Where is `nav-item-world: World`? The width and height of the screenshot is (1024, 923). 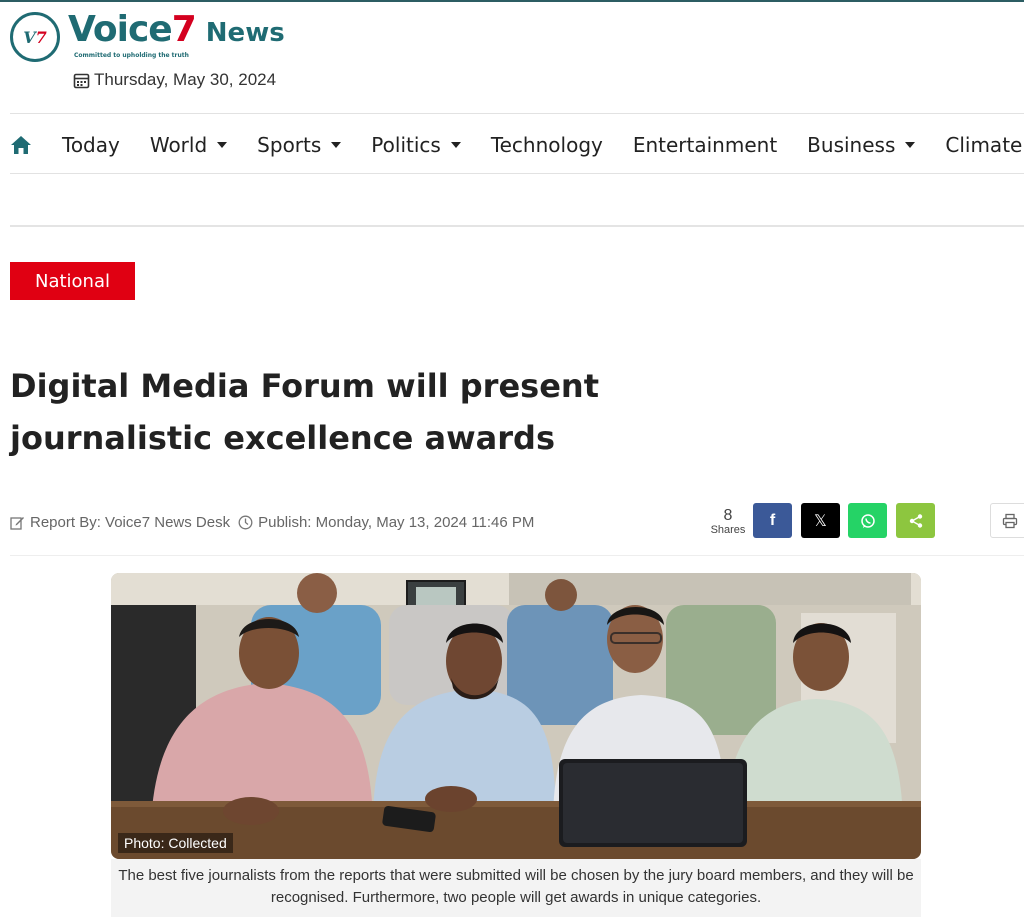
nav-item-world: World is located at coordinates (189, 145).